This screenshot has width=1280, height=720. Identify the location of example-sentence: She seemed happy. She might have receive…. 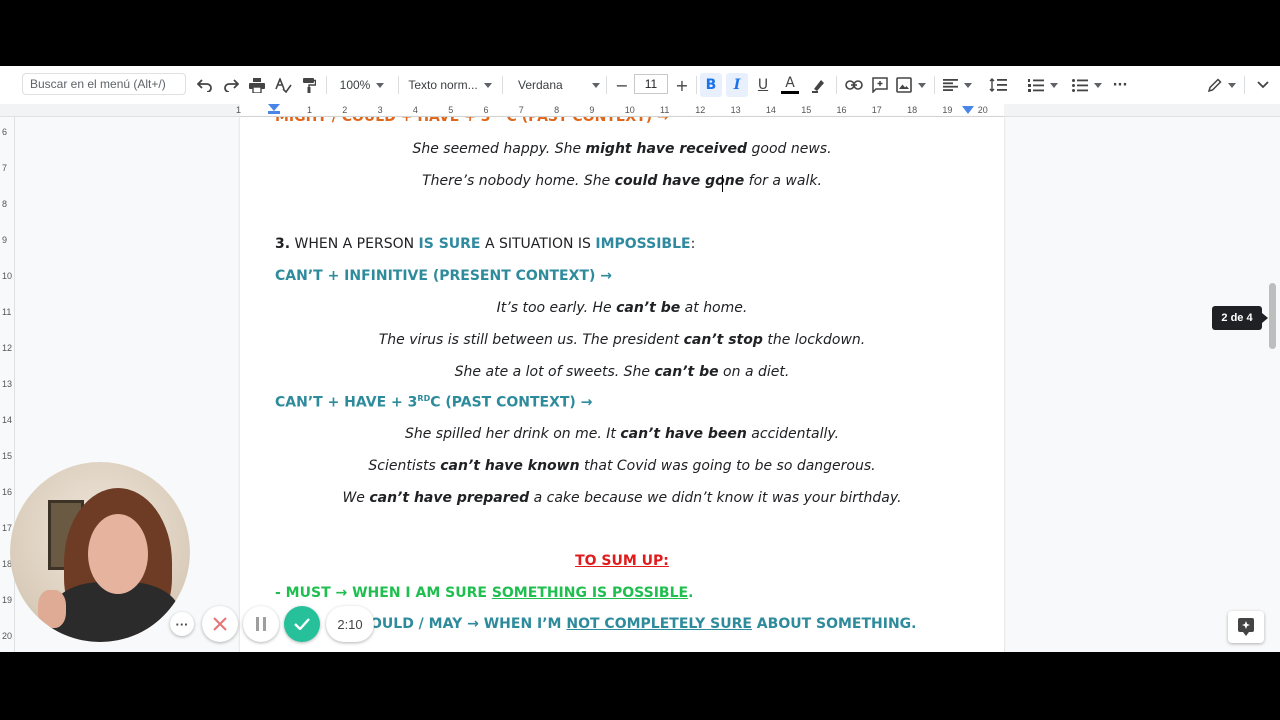
(622, 149).